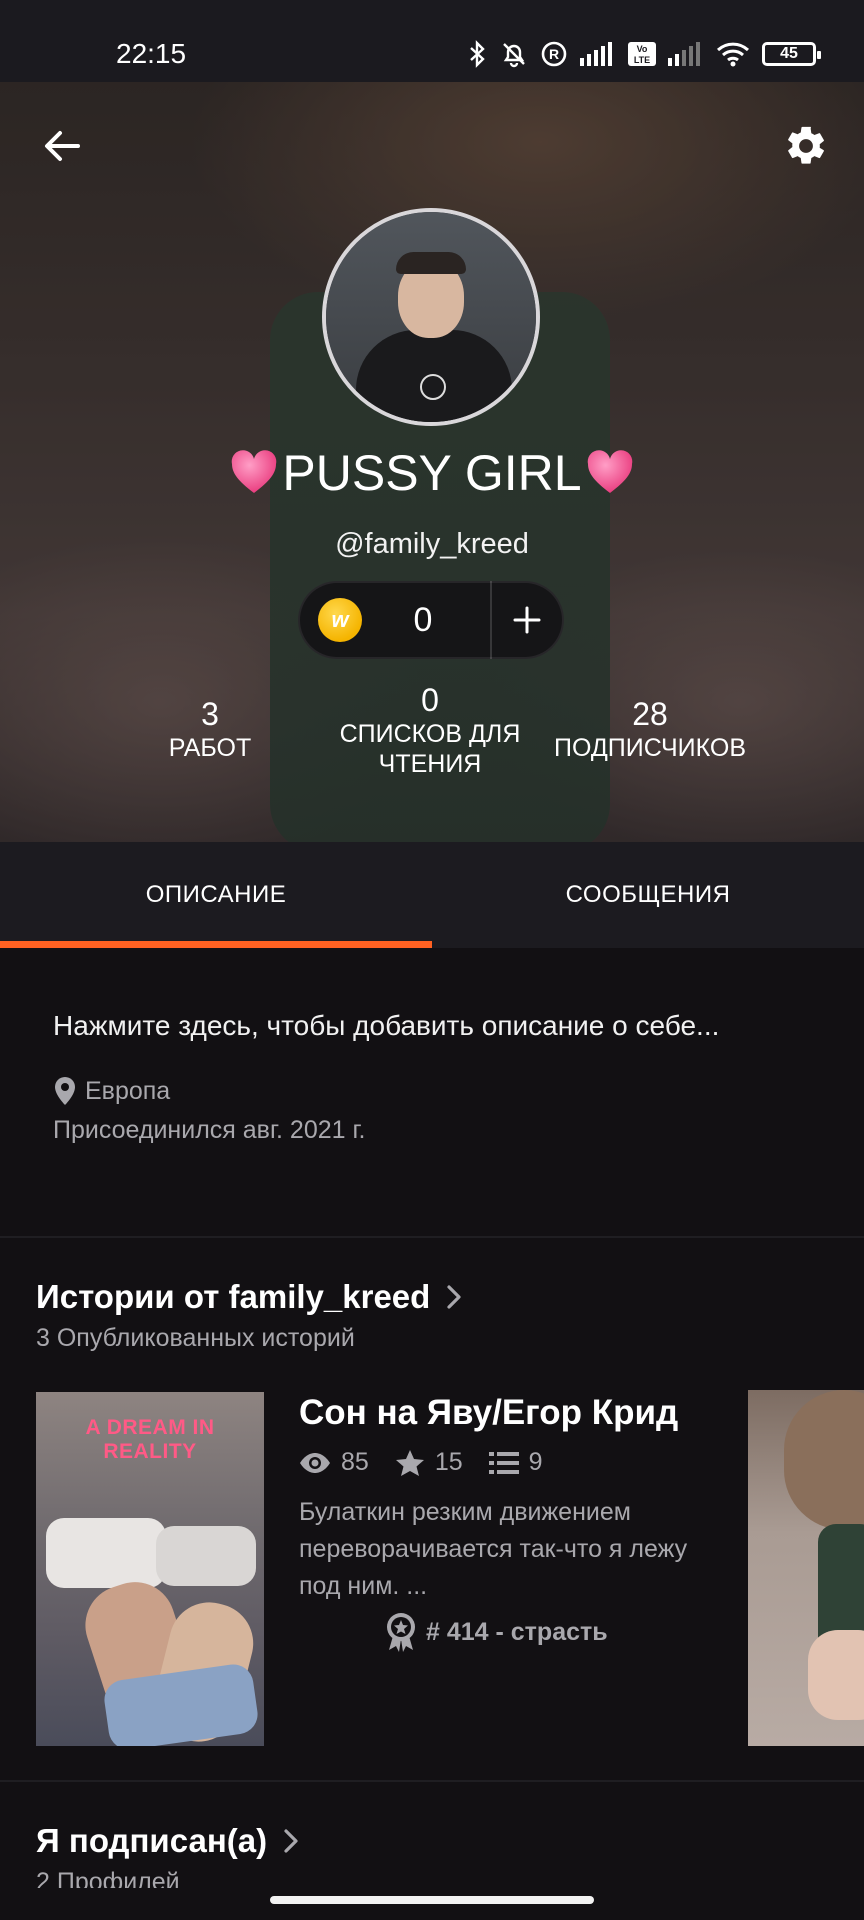 This screenshot has height=1920, width=864. Describe the element at coordinates (650, 714) in the screenshot. I see `stat-value: 28` at that location.